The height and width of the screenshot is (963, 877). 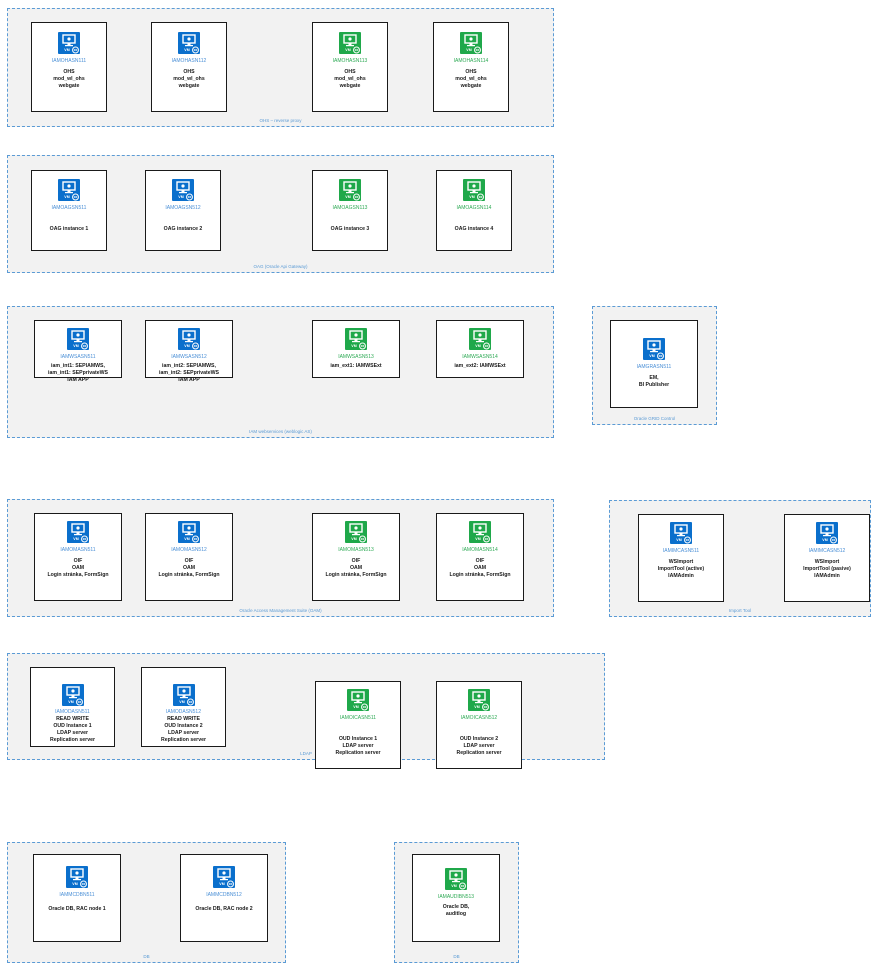 What do you see at coordinates (350, 79) in the screenshot?
I see `vm-description: OHS mod_wl_ohs webgate` at bounding box center [350, 79].